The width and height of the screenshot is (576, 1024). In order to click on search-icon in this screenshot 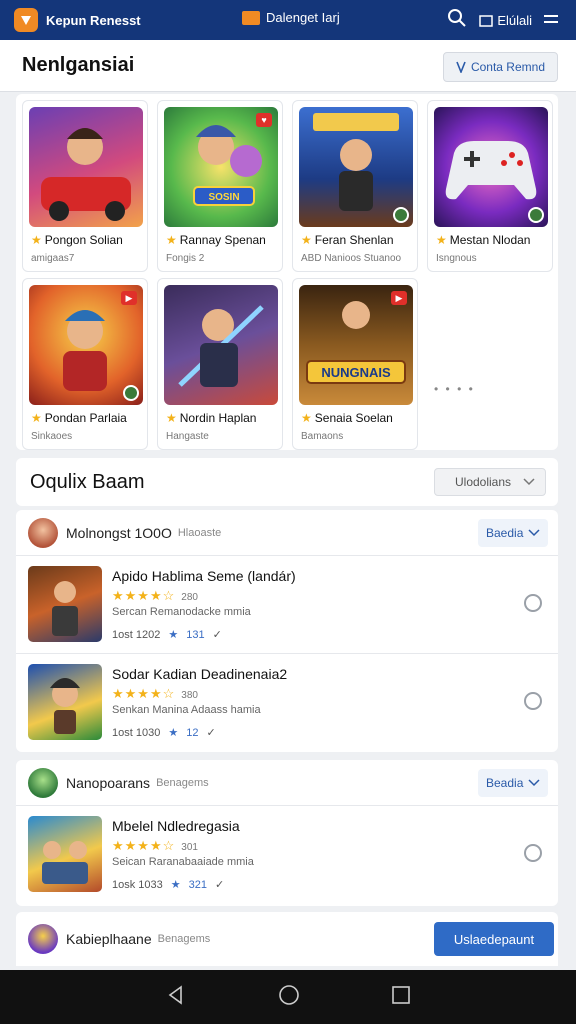, I will do `click(457, 20)`.